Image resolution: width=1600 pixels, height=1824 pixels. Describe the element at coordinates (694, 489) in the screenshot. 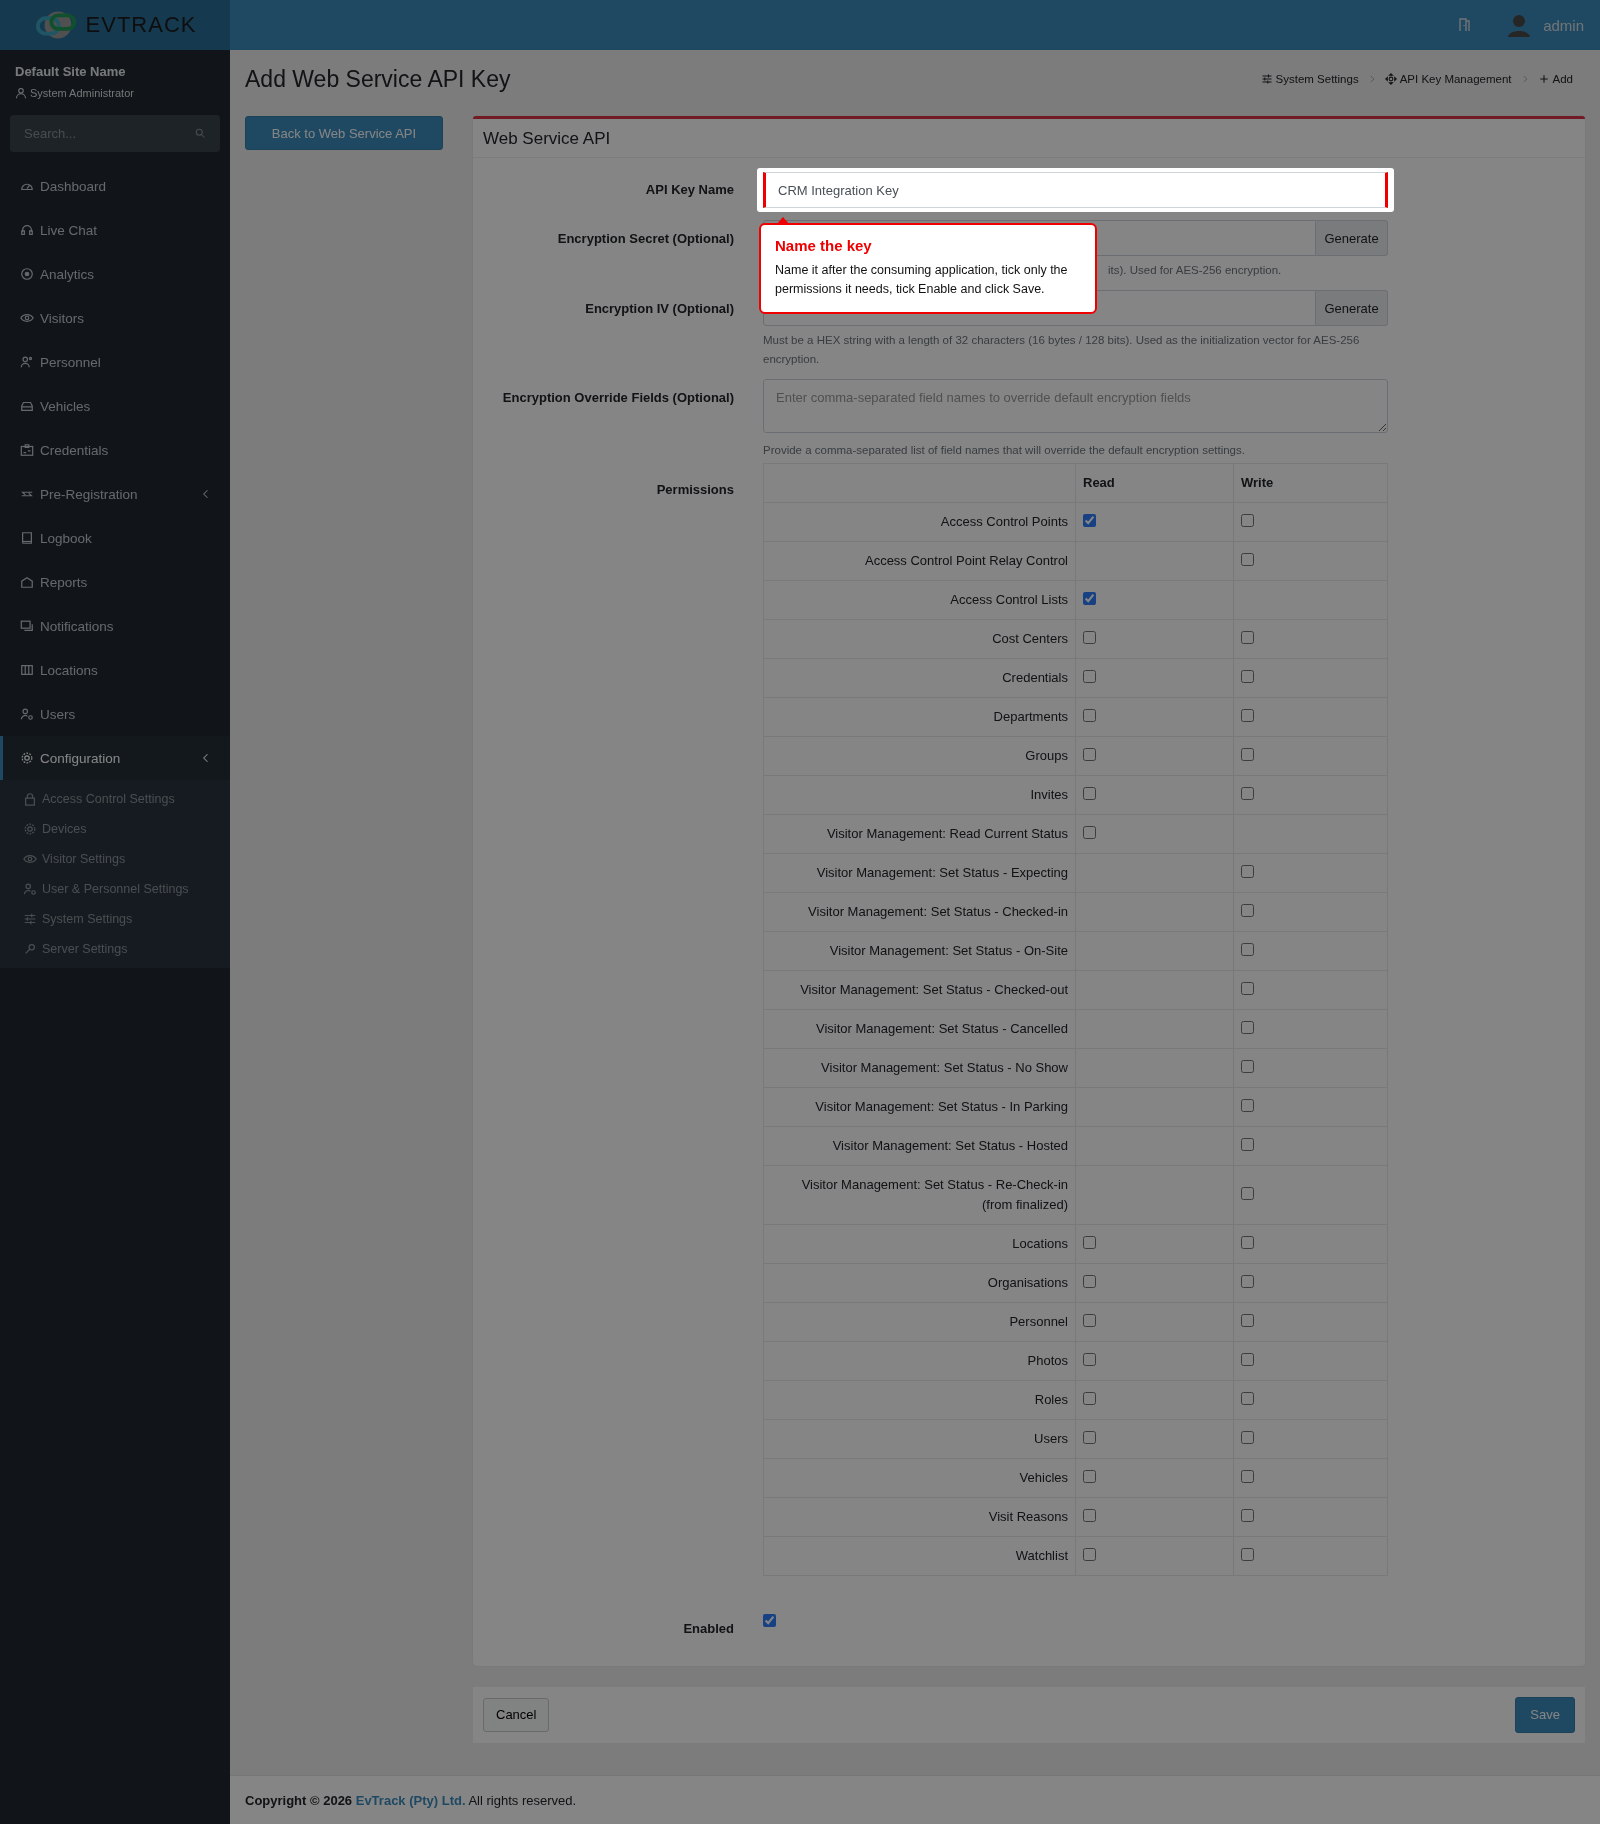

I see `field-label: Permissions` at that location.